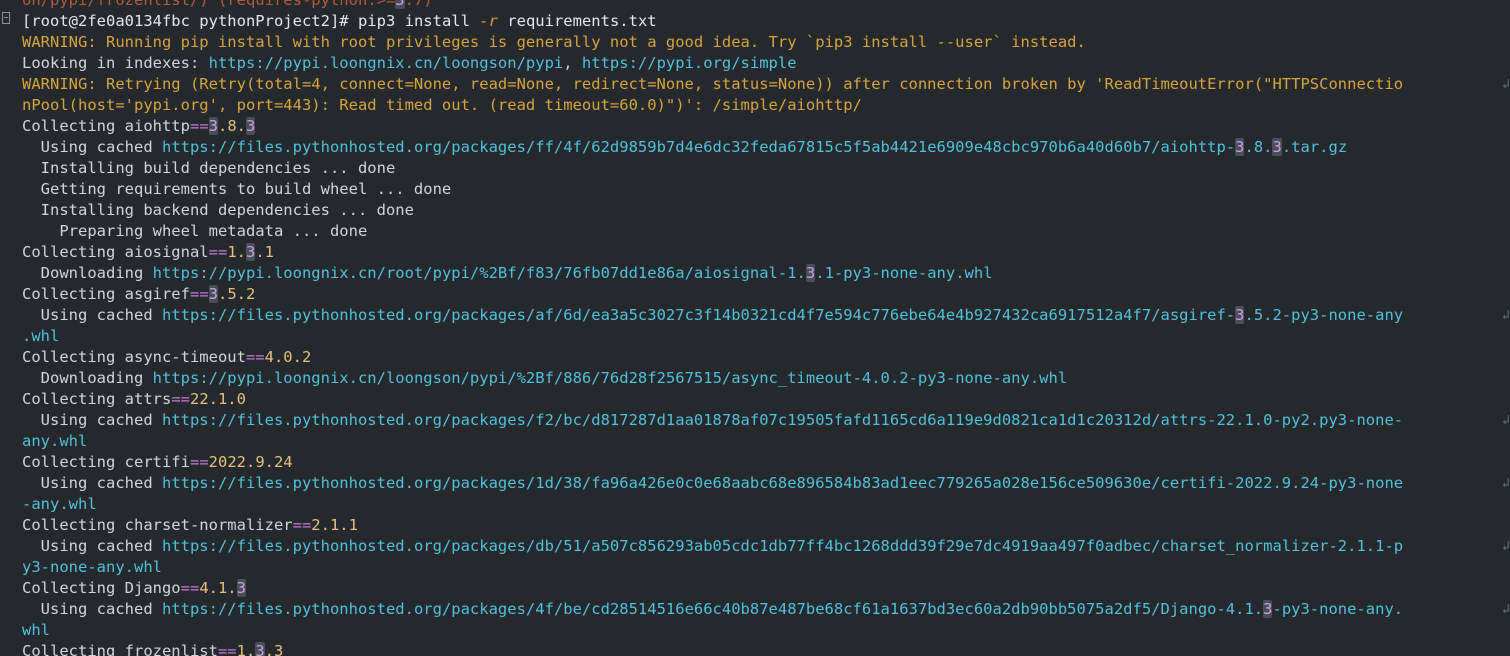 Image resolution: width=1510 pixels, height=656 pixels. I want to click on build-step-line: Preparing wheel metadata ... done, so click(195, 231).